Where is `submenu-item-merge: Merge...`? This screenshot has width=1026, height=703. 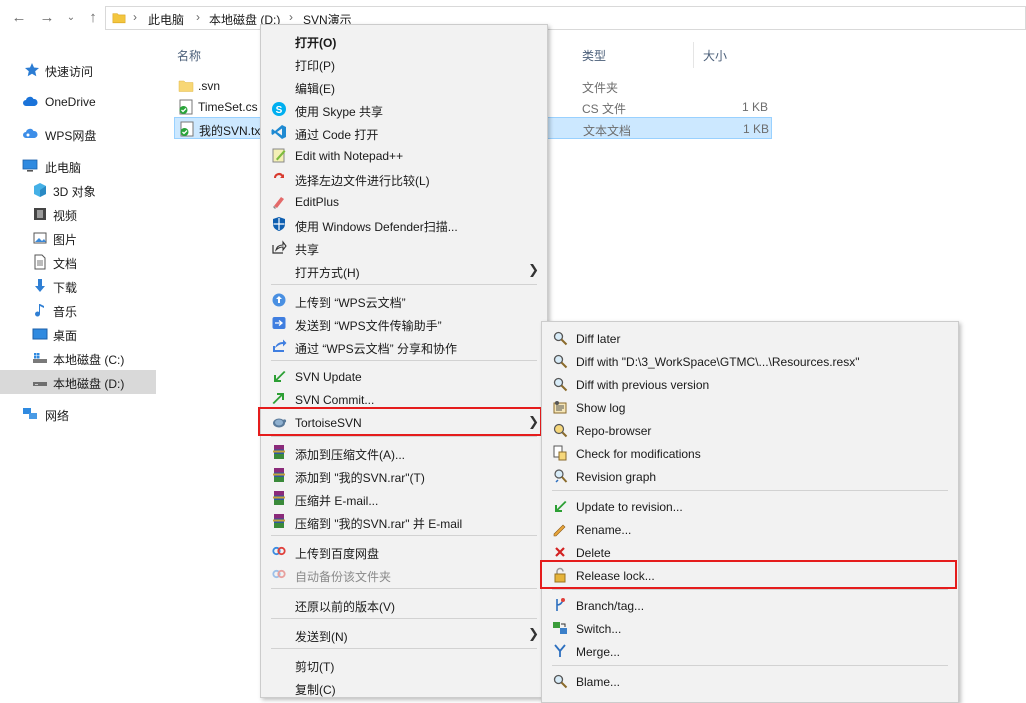
submenu-item-merge: Merge... is located at coordinates (750, 651).